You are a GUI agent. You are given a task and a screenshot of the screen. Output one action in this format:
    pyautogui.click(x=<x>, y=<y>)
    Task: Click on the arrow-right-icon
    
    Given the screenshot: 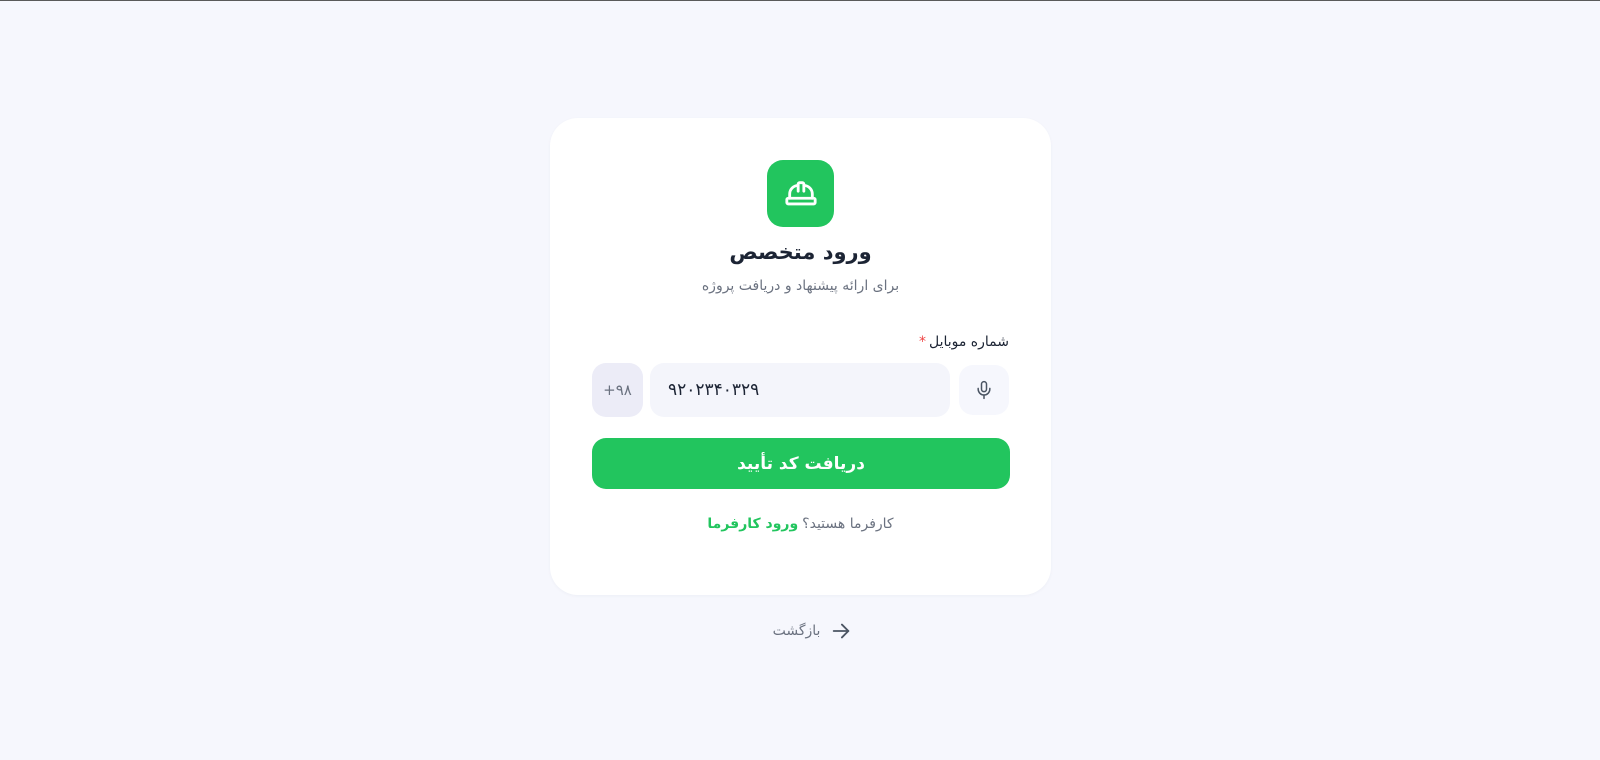 What is the action you would take?
    pyautogui.click(x=841, y=631)
    